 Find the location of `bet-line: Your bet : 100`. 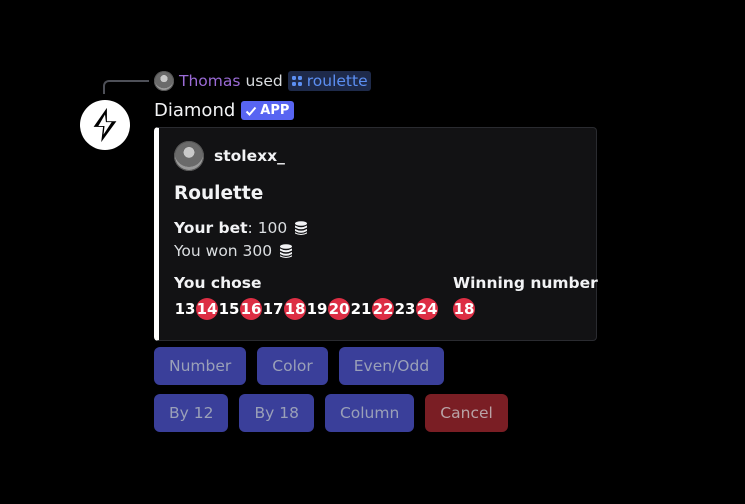

bet-line: Your bet : 100 is located at coordinates (241, 228).